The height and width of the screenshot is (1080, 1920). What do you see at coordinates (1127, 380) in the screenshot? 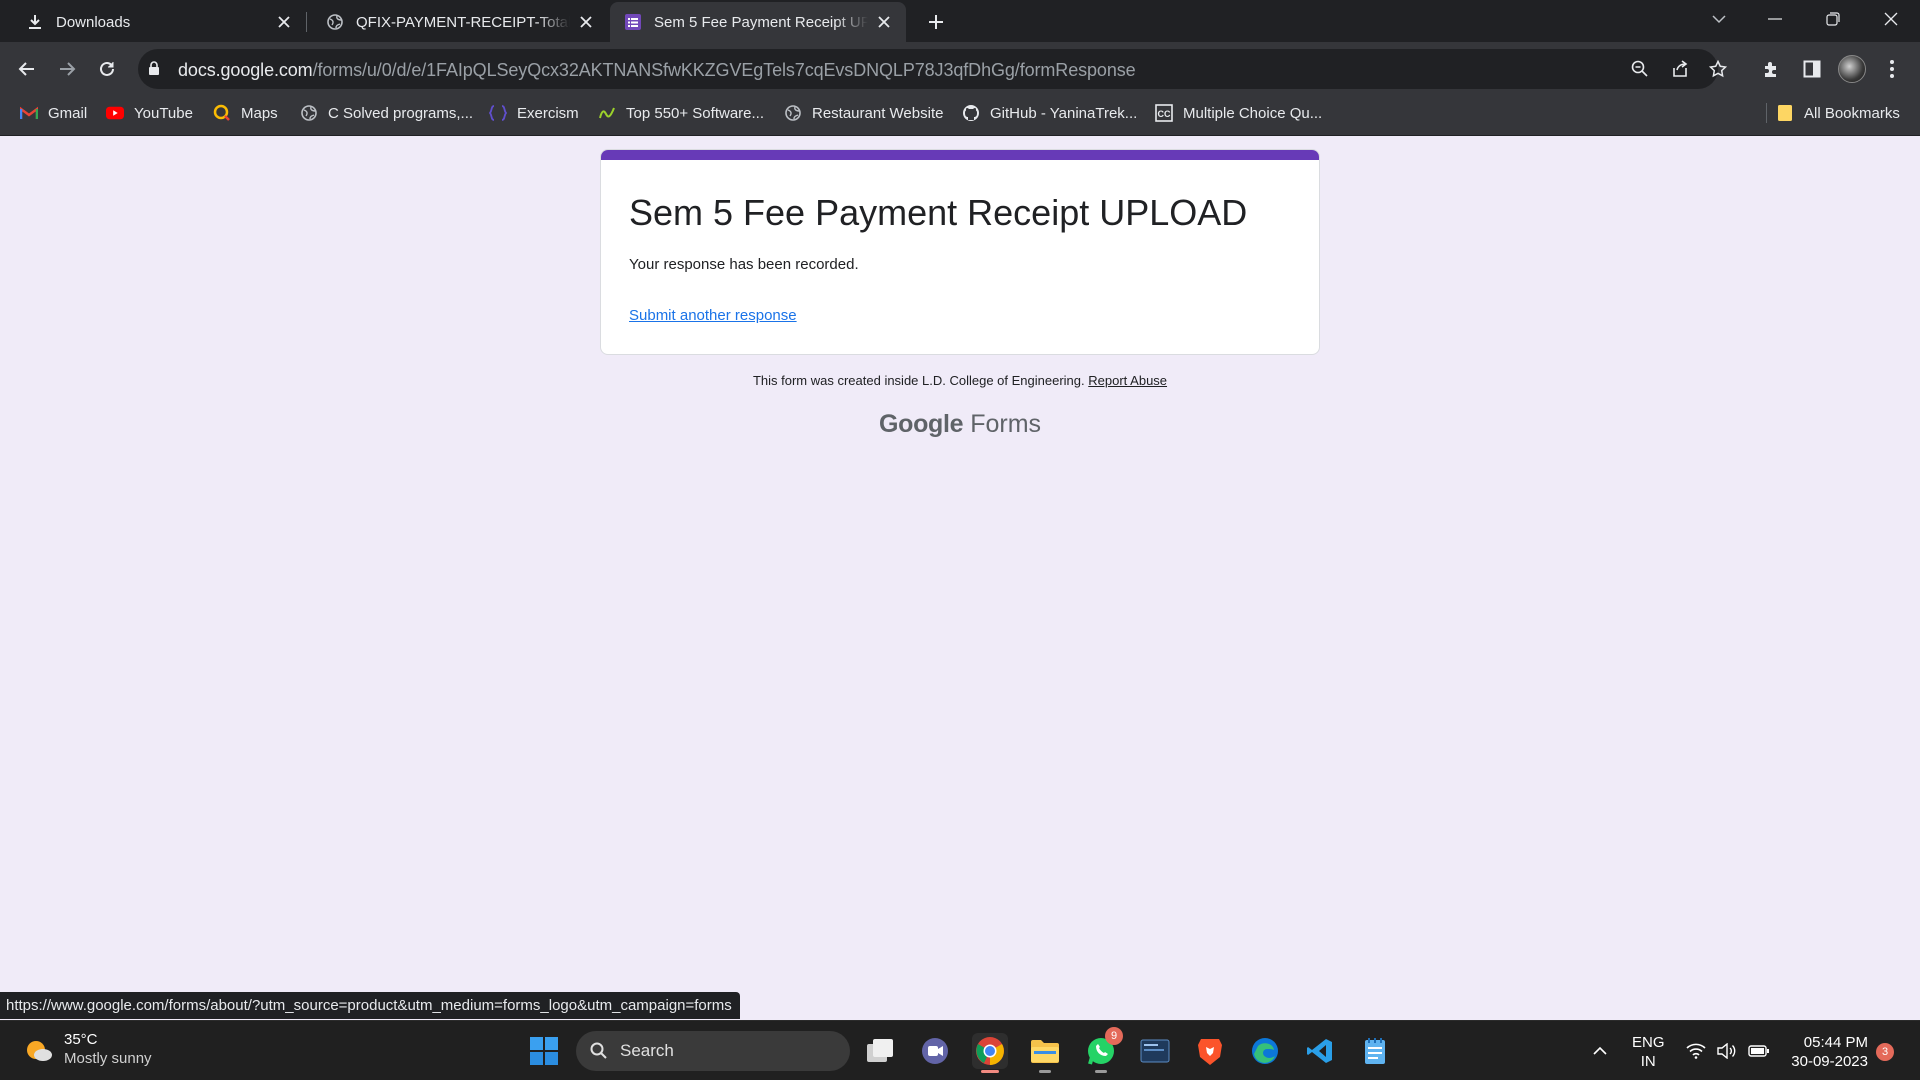
I see `report-abuse-link: Report Abuse` at bounding box center [1127, 380].